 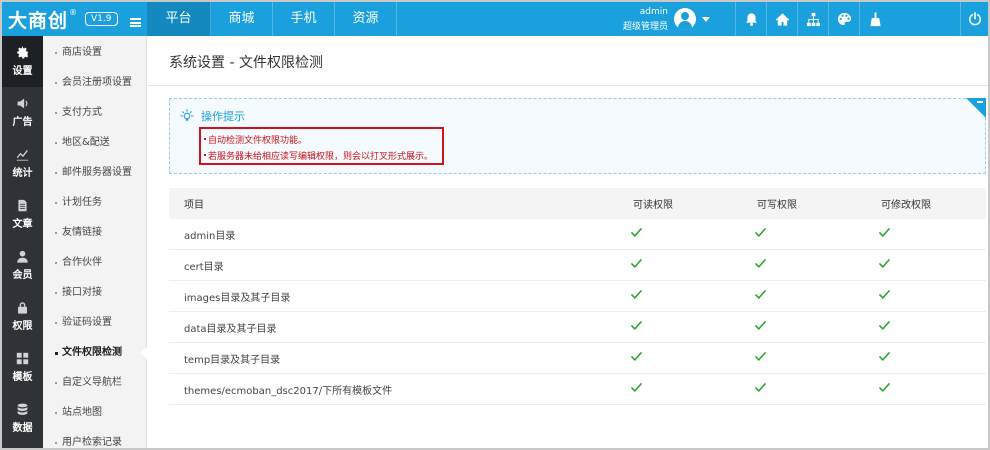 I want to click on header-item: 项目, so click(x=194, y=205).